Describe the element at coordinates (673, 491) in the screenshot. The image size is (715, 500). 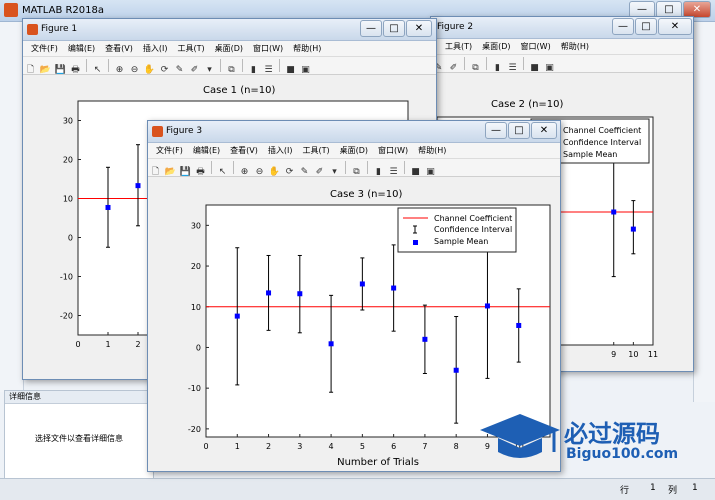
I see `status-col-label: 列` at that location.